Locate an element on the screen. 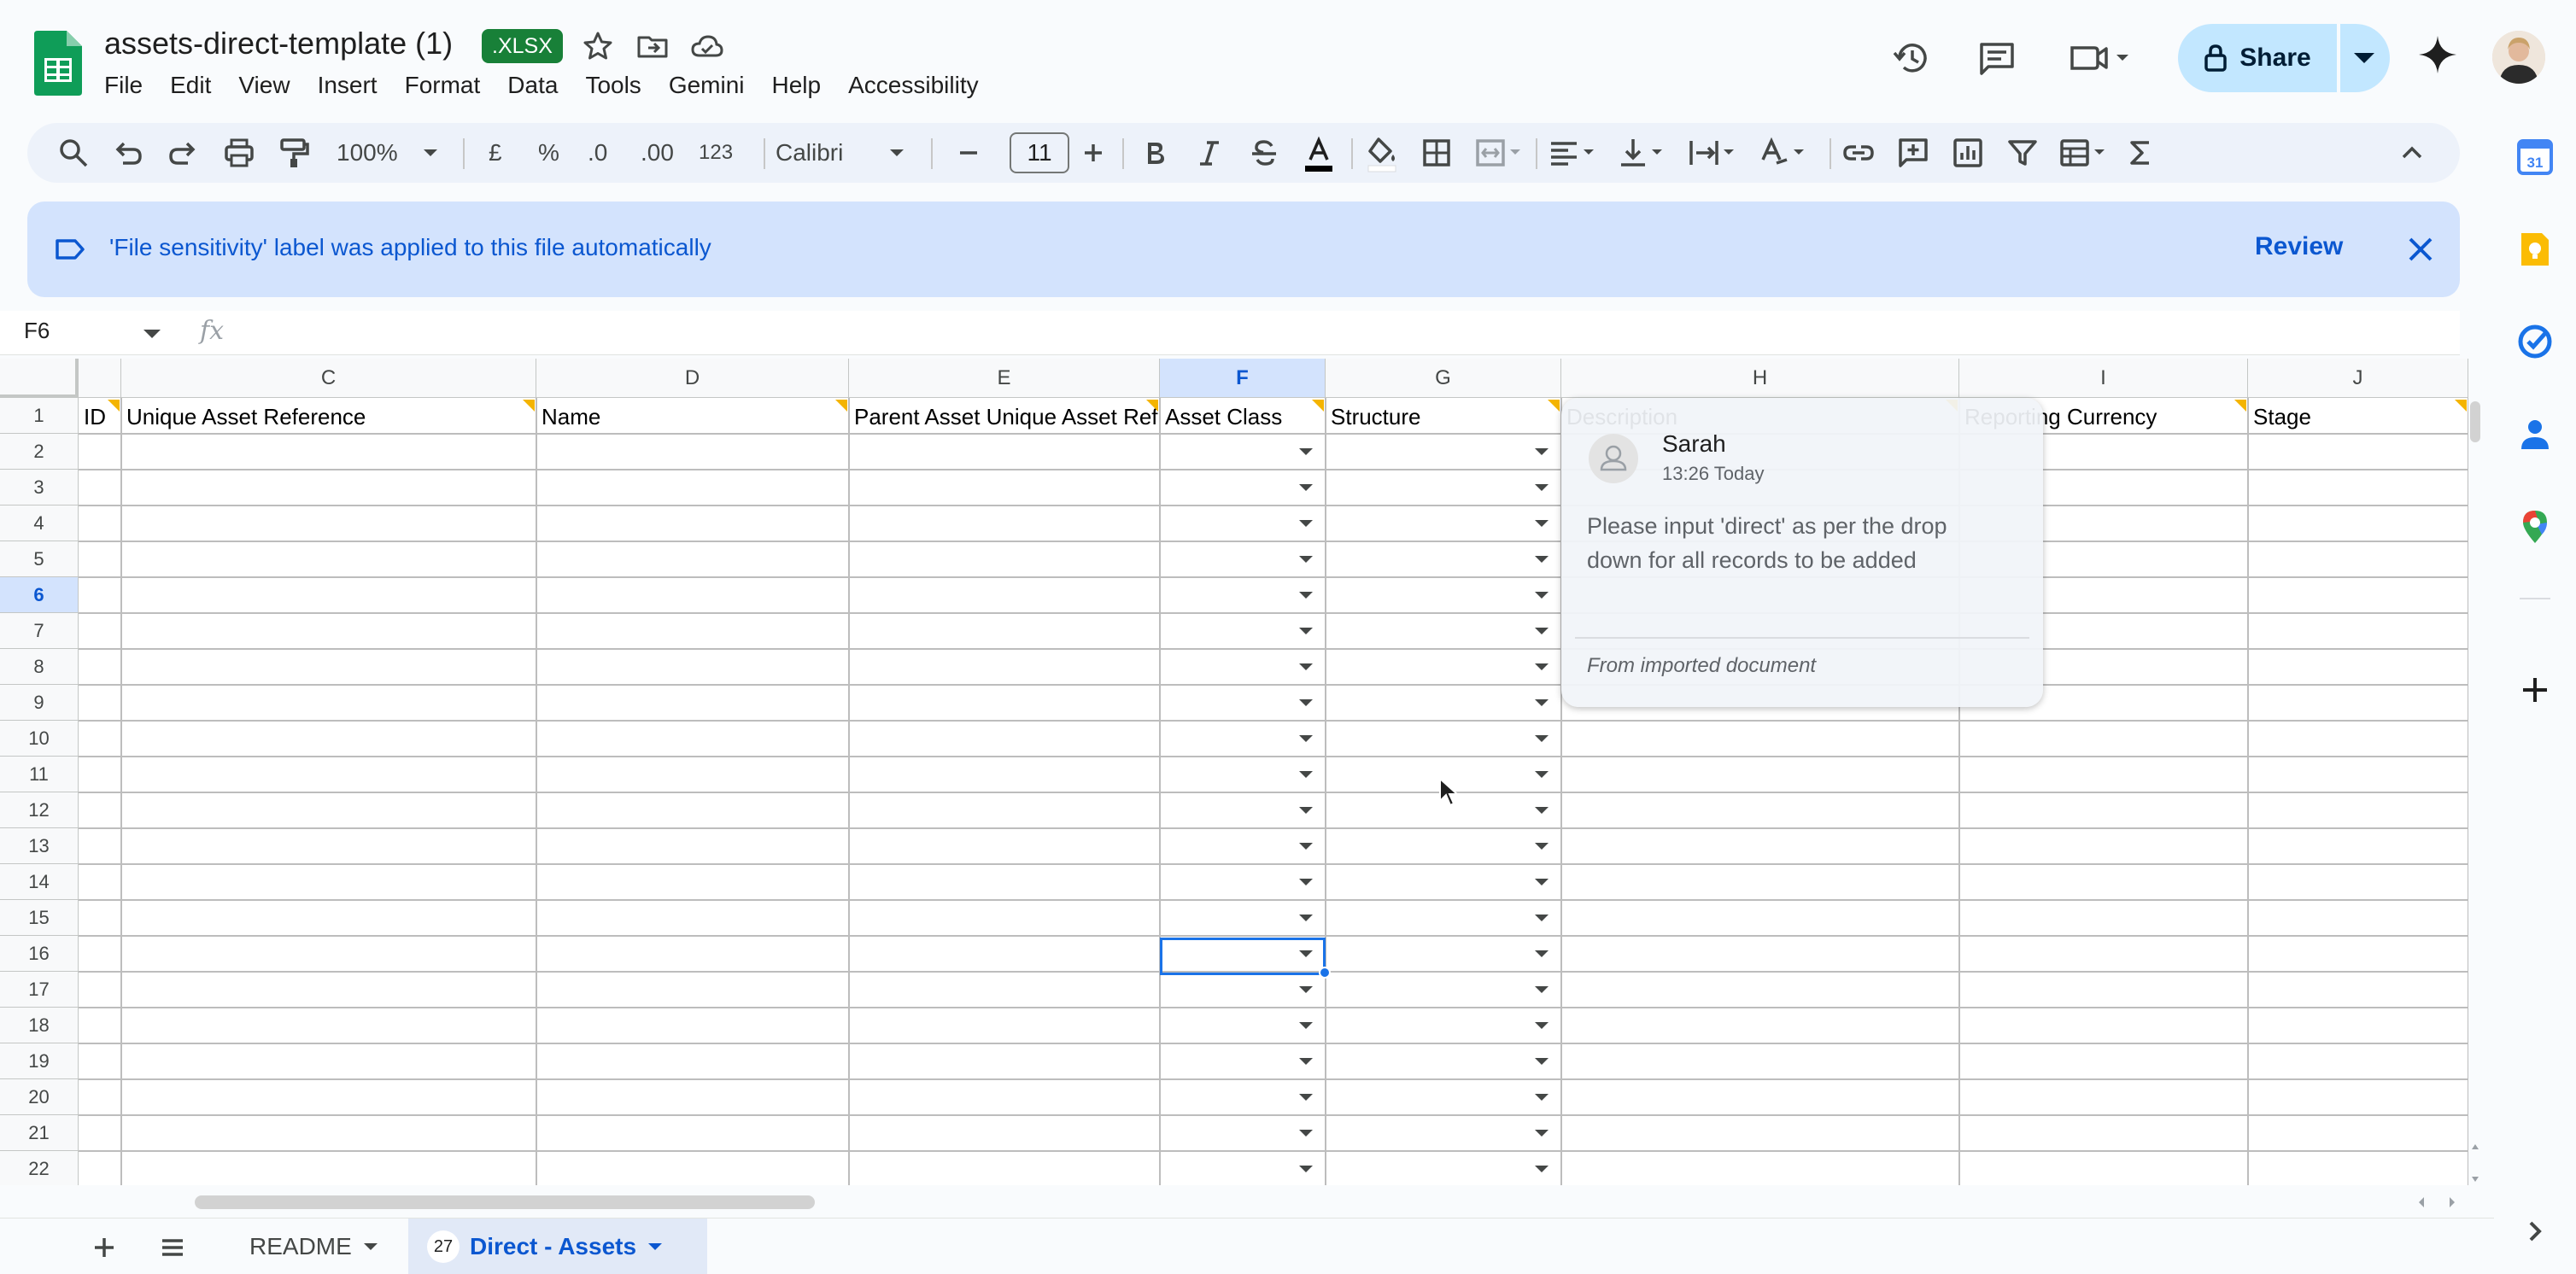 This screenshot has width=2576, height=1274. meet-icon is located at coordinates (2101, 58).